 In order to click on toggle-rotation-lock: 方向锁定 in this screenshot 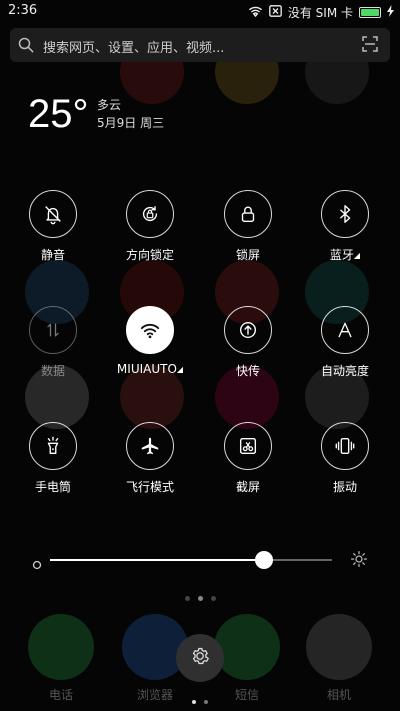, I will do `click(150, 226)`.